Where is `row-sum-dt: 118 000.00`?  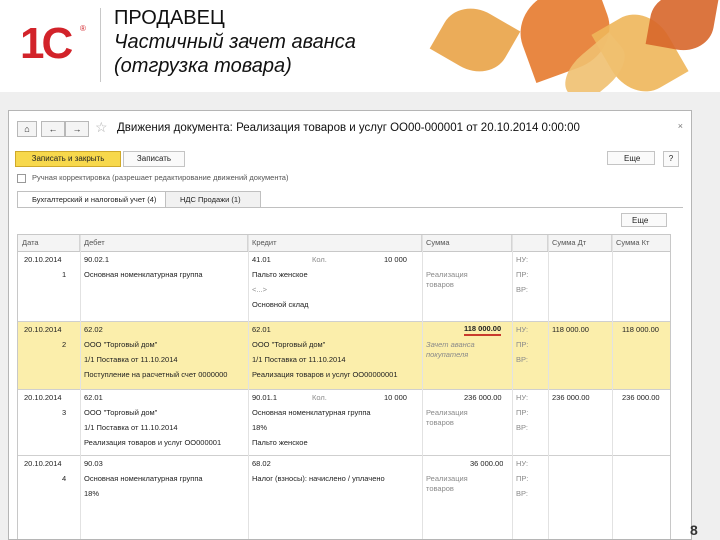 row-sum-dt: 118 000.00 is located at coordinates (570, 329).